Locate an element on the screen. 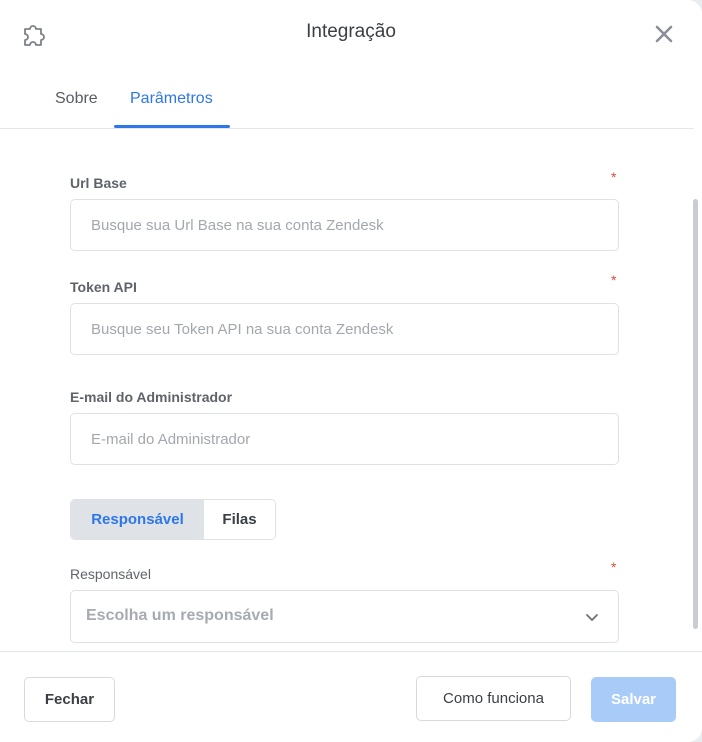  close-icon is located at coordinates (664, 34).